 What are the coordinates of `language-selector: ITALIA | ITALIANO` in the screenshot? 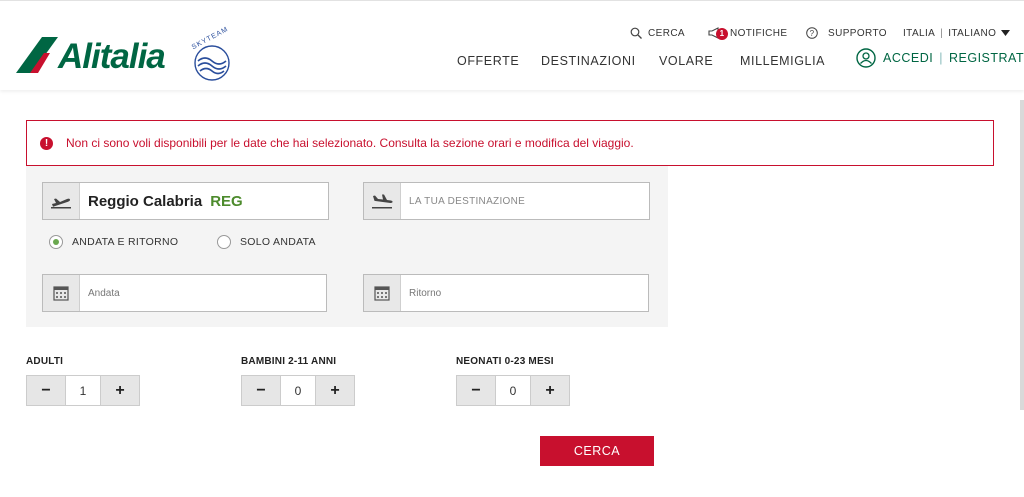 It's located at (957, 33).